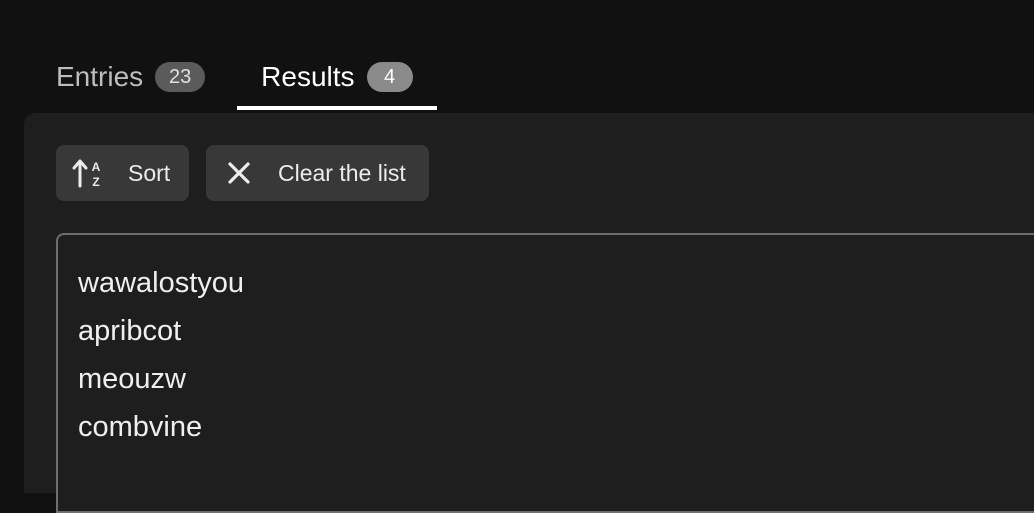 This screenshot has height=513, width=1034. Describe the element at coordinates (96, 167) in the screenshot. I see `svg-text: A` at that location.